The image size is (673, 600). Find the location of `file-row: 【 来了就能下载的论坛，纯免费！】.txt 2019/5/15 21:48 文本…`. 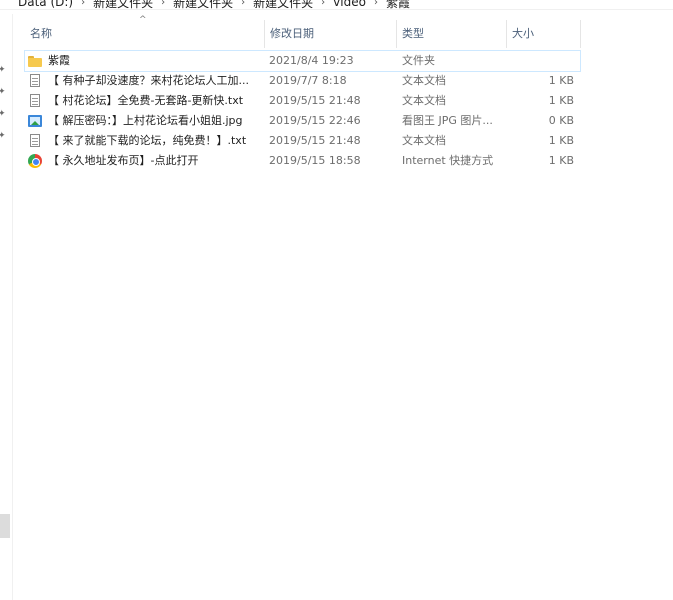

file-row: 【 来了就能下载的论坛，纯免费！】.txt 2019/5/15 21:48 文本… is located at coordinates (302, 141).